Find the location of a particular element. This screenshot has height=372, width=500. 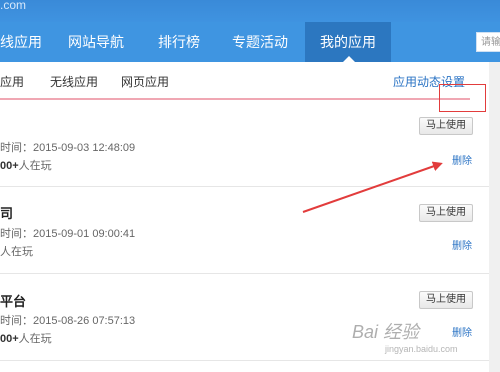

annotation-arrow-icon is located at coordinates (372, 187).